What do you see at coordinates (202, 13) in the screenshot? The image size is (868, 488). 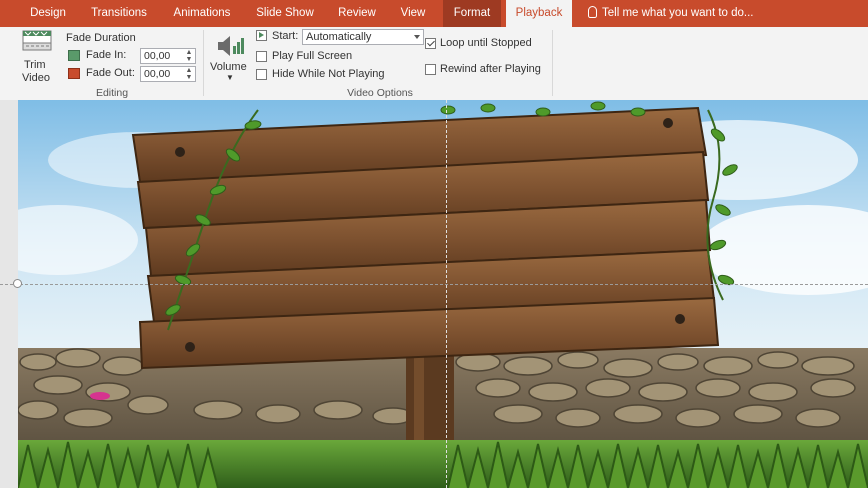 I see `tab-animations: Animations` at bounding box center [202, 13].